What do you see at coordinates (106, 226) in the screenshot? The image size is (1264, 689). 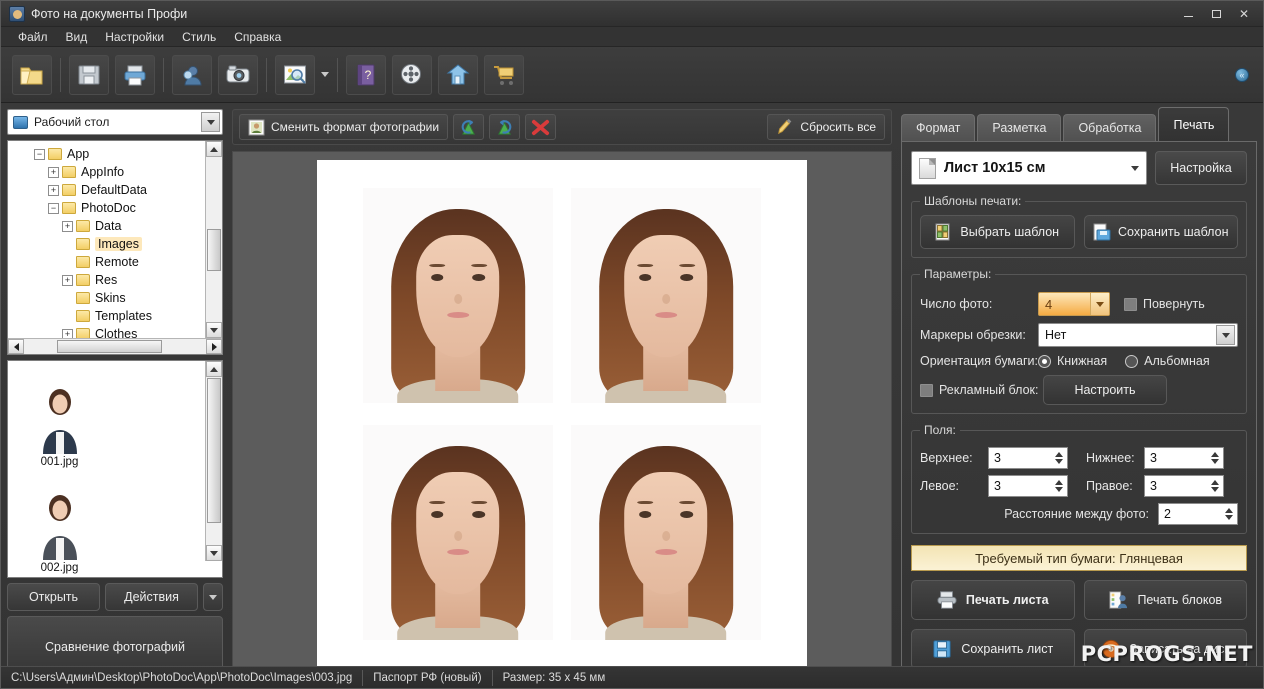 I see `tree-node: + Data` at bounding box center [106, 226].